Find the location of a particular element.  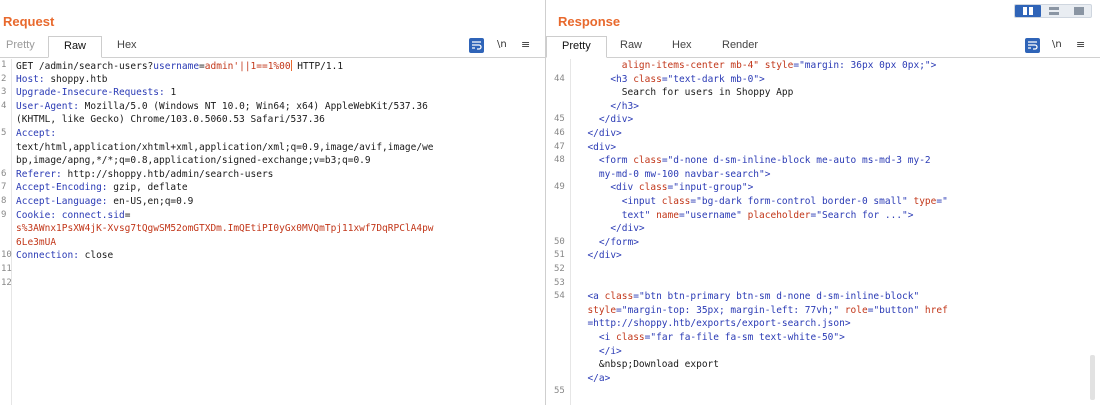

line-number: 55 is located at coordinates (559, 391).